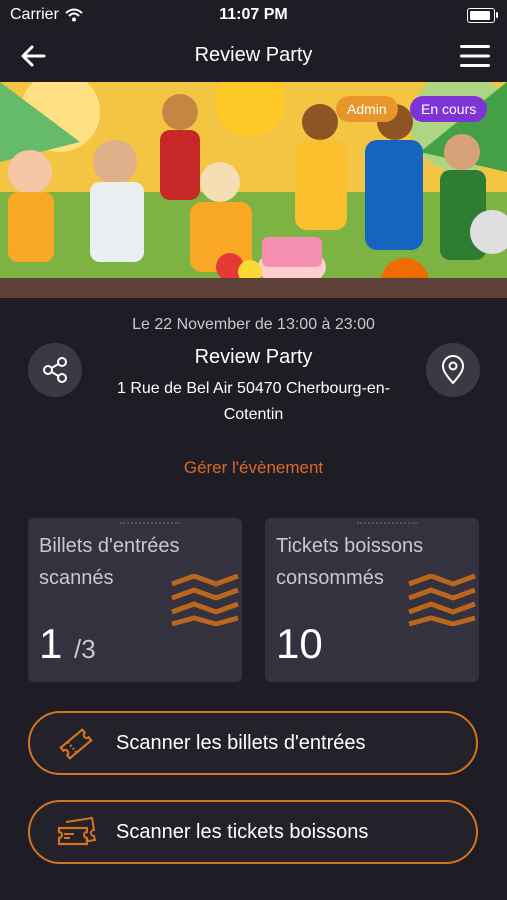  Describe the element at coordinates (367, 109) in the screenshot. I see `admin-badge: Admin` at that location.